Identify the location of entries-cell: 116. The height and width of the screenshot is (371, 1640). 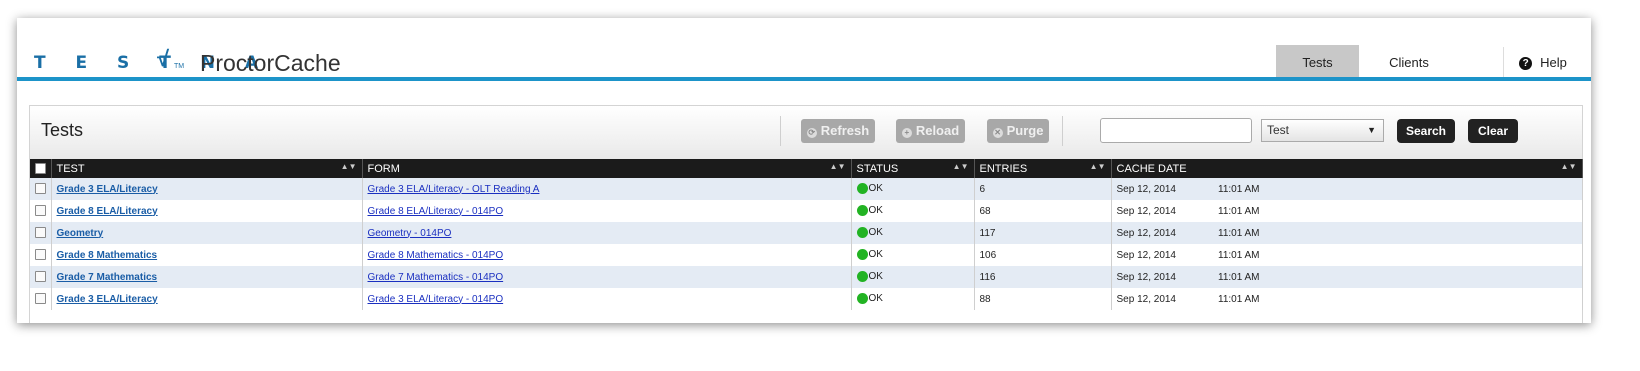
(1043, 277).